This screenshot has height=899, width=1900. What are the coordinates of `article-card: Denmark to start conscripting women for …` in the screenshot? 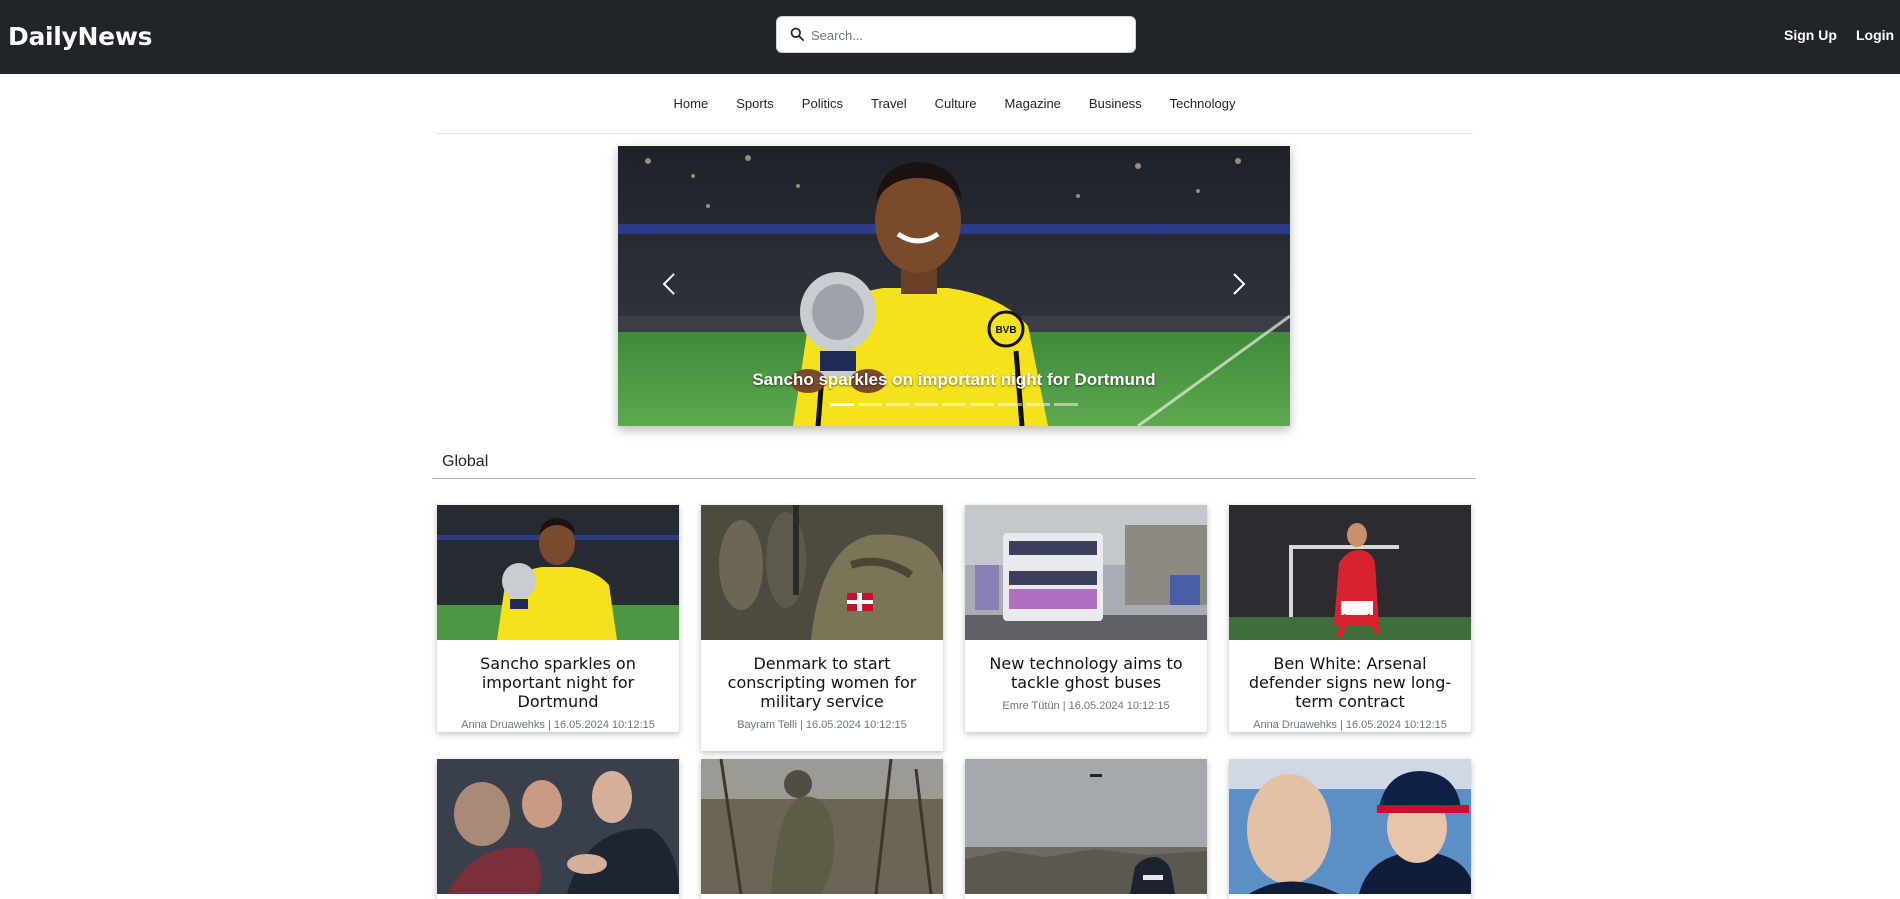 It's located at (822, 628).